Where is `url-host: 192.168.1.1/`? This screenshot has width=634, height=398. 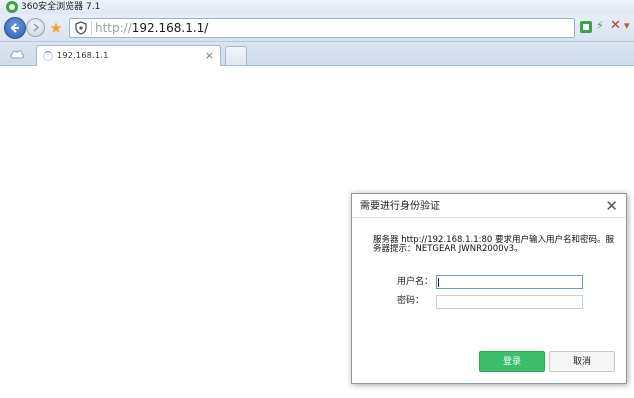 url-host: 192.168.1.1/ is located at coordinates (170, 28).